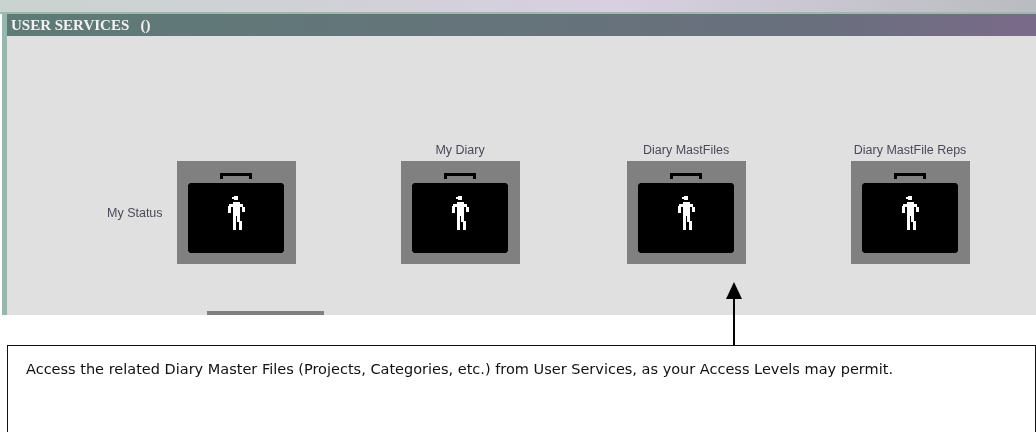  I want to click on service-label: My Diary, so click(460, 150).